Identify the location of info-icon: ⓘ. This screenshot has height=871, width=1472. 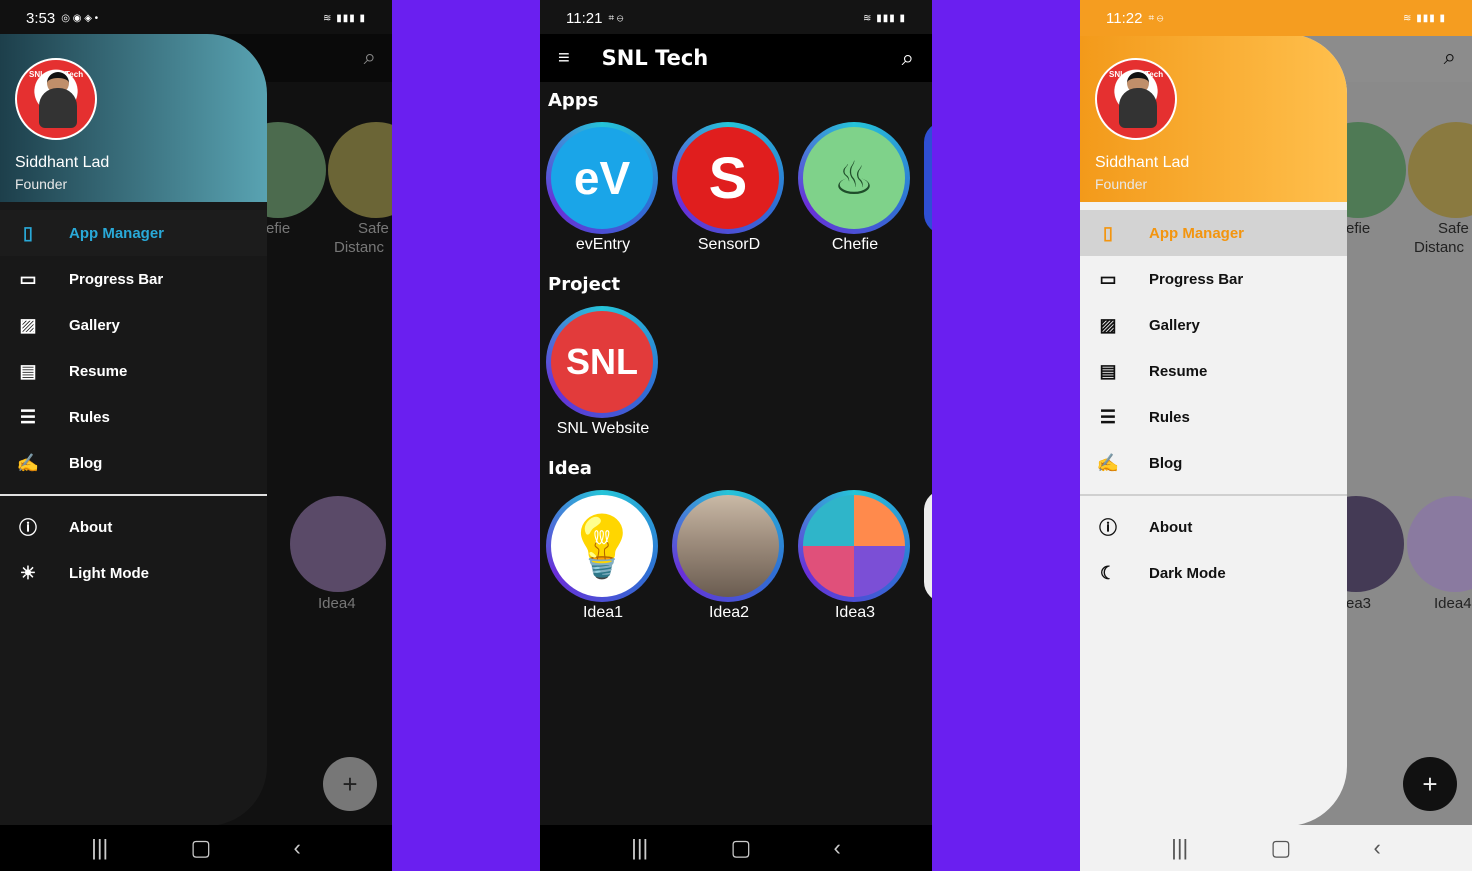
(1108, 528).